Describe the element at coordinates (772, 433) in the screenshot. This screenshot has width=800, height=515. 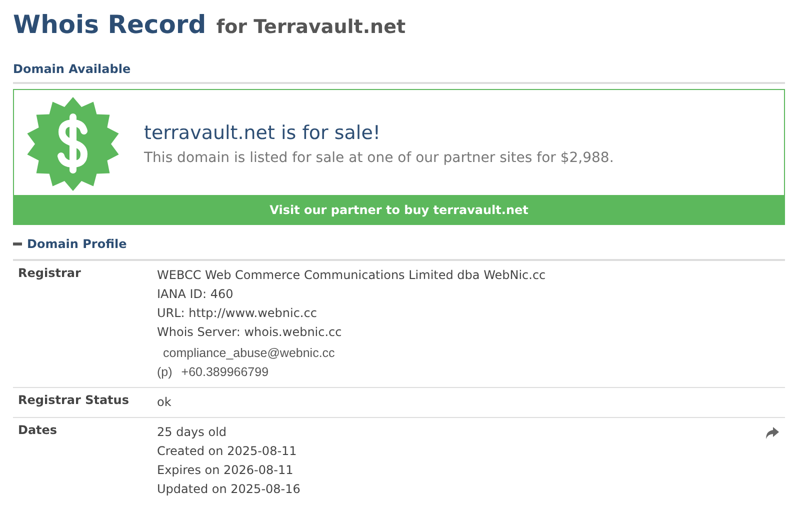
I see `share-arrow-icon` at that location.